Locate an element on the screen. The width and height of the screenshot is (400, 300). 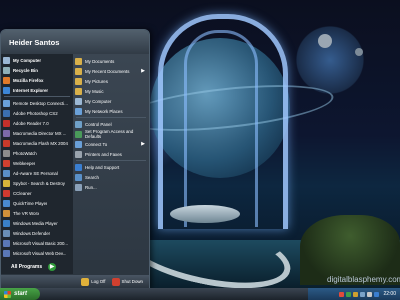
pinned-program-item: Ad-Aware SE Personal is located at coordinates (37, 173).